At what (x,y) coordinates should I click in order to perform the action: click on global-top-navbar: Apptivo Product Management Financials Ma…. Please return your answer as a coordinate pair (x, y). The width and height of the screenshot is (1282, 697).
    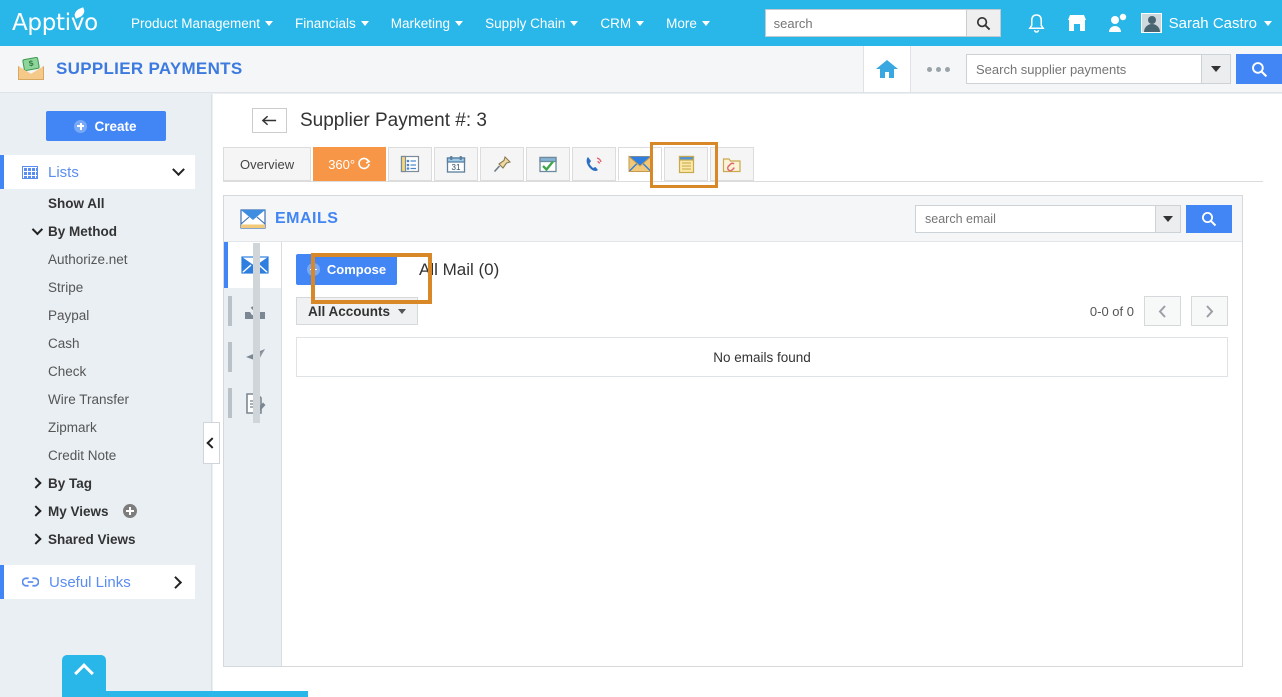
    Looking at the image, I should click on (641, 23).